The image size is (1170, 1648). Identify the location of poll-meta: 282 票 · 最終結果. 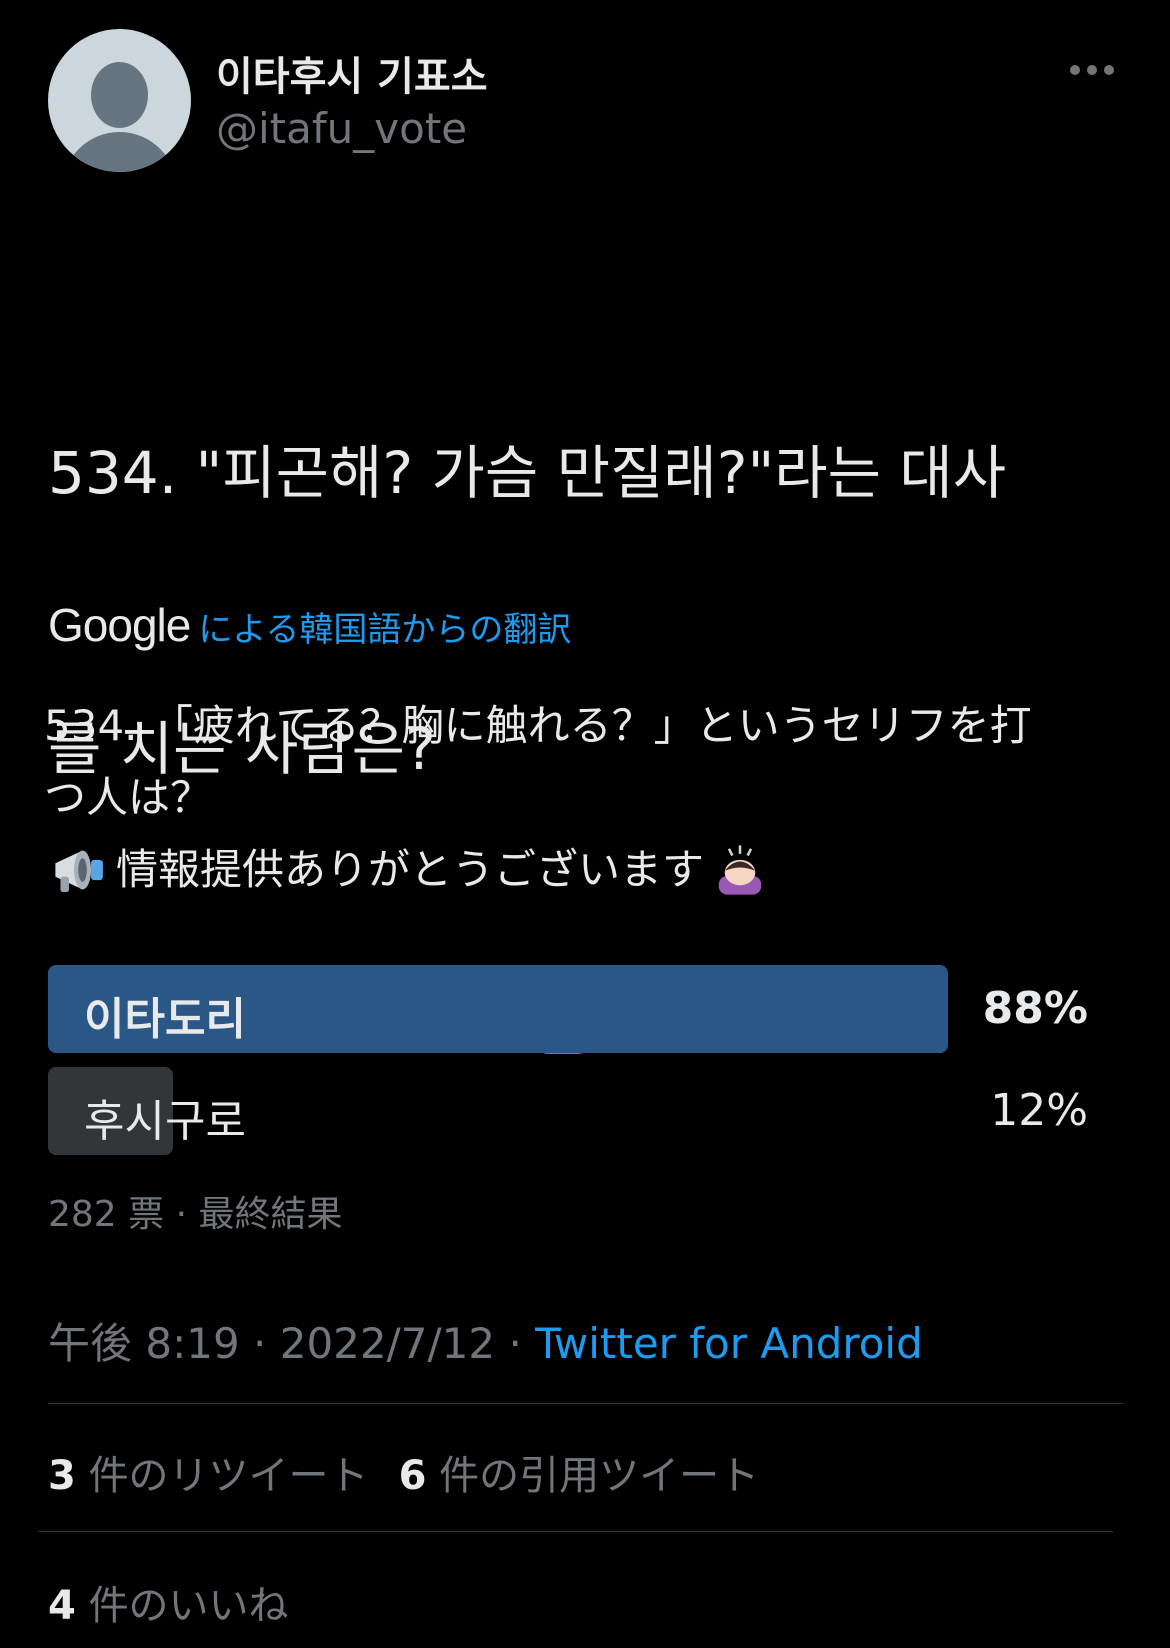
(195, 1214).